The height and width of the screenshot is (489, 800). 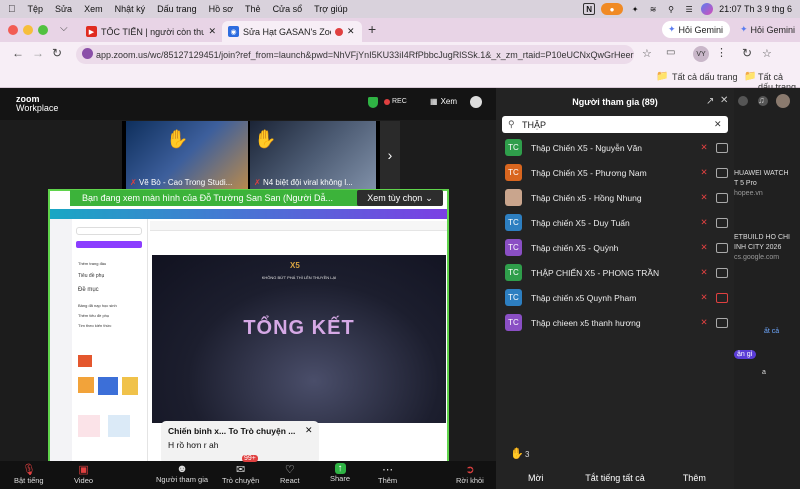 What do you see at coordinates (744, 29) in the screenshot?
I see `gemini-icon: ✦` at bounding box center [744, 29].